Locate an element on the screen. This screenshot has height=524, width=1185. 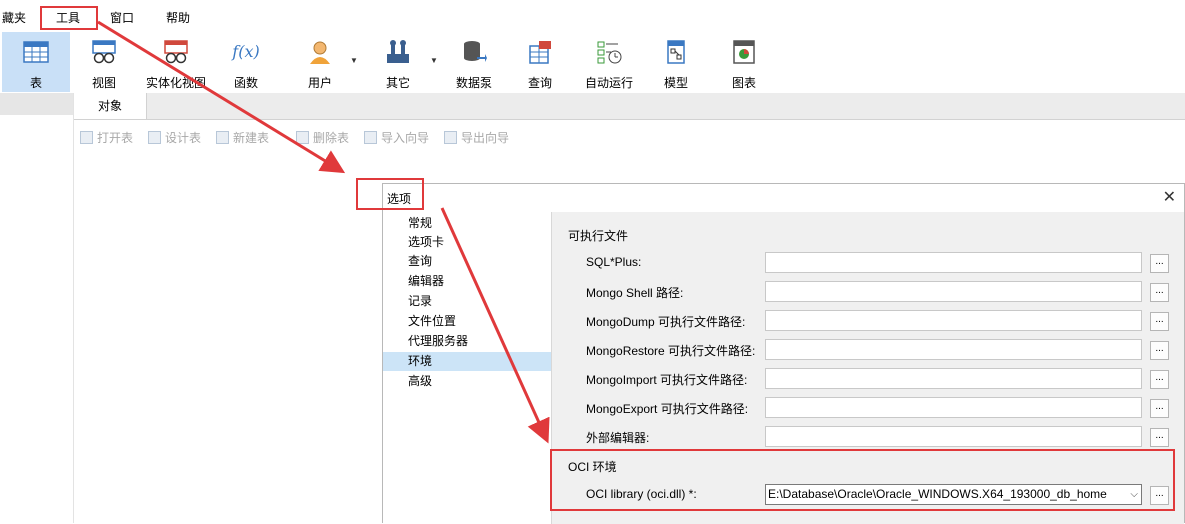
mongodump-path-input is located at coordinates (953, 320).